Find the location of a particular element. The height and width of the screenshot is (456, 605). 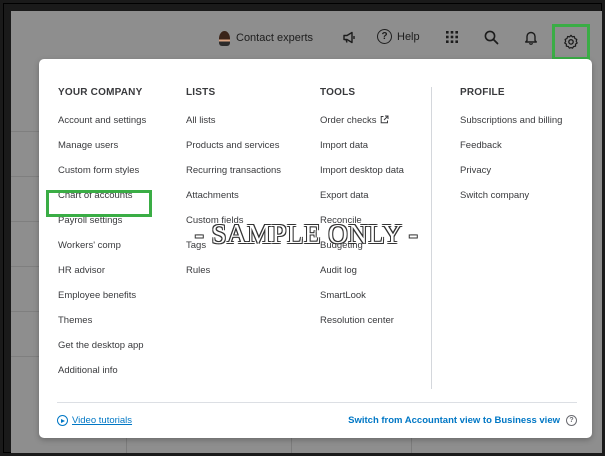

menu-item-additional-info: Additional info is located at coordinates (102, 376).